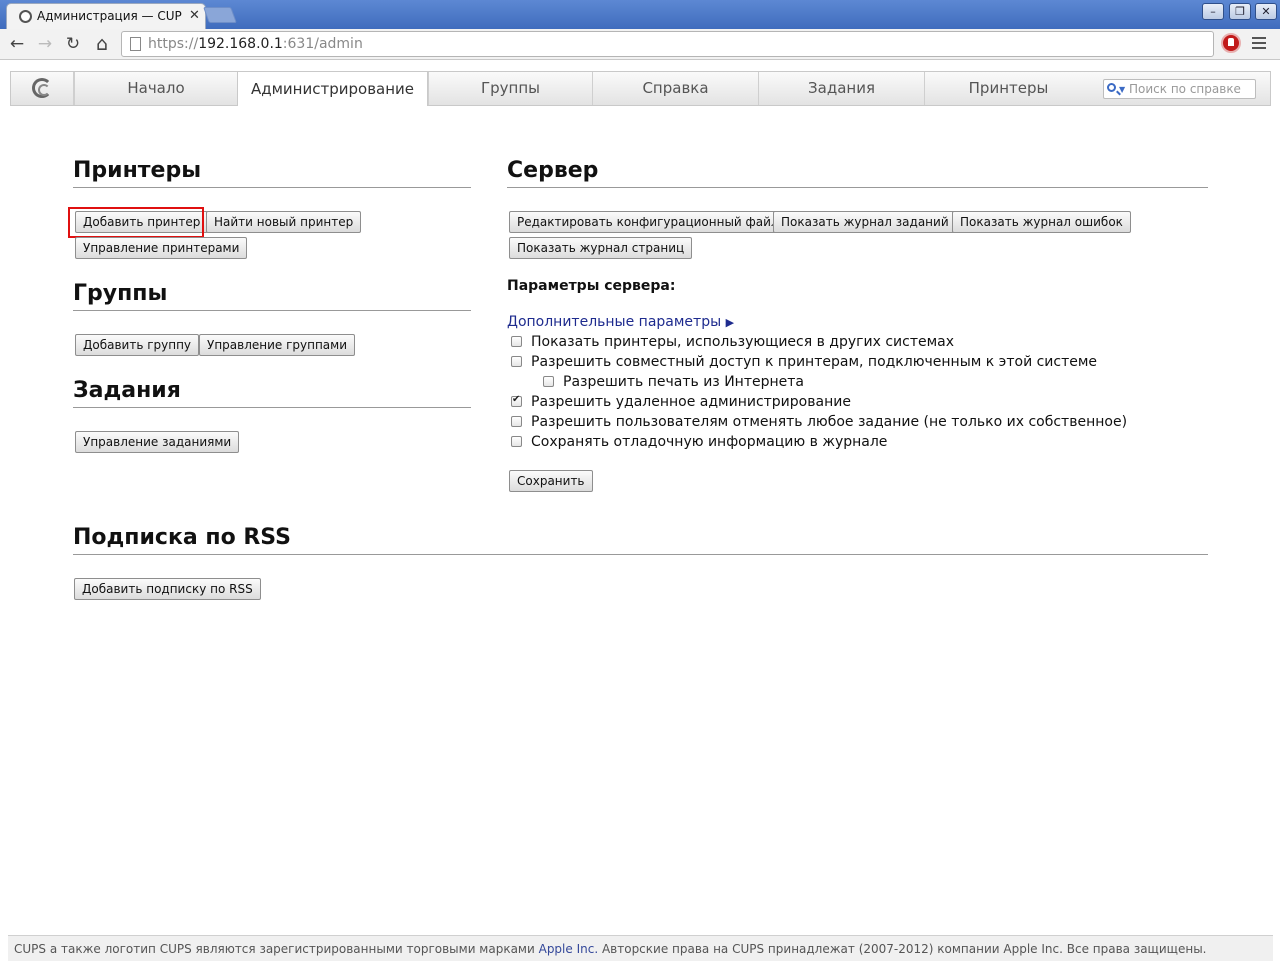 The width and height of the screenshot is (1280, 970). I want to click on manage-classes-button: Управление группами, so click(277, 345).